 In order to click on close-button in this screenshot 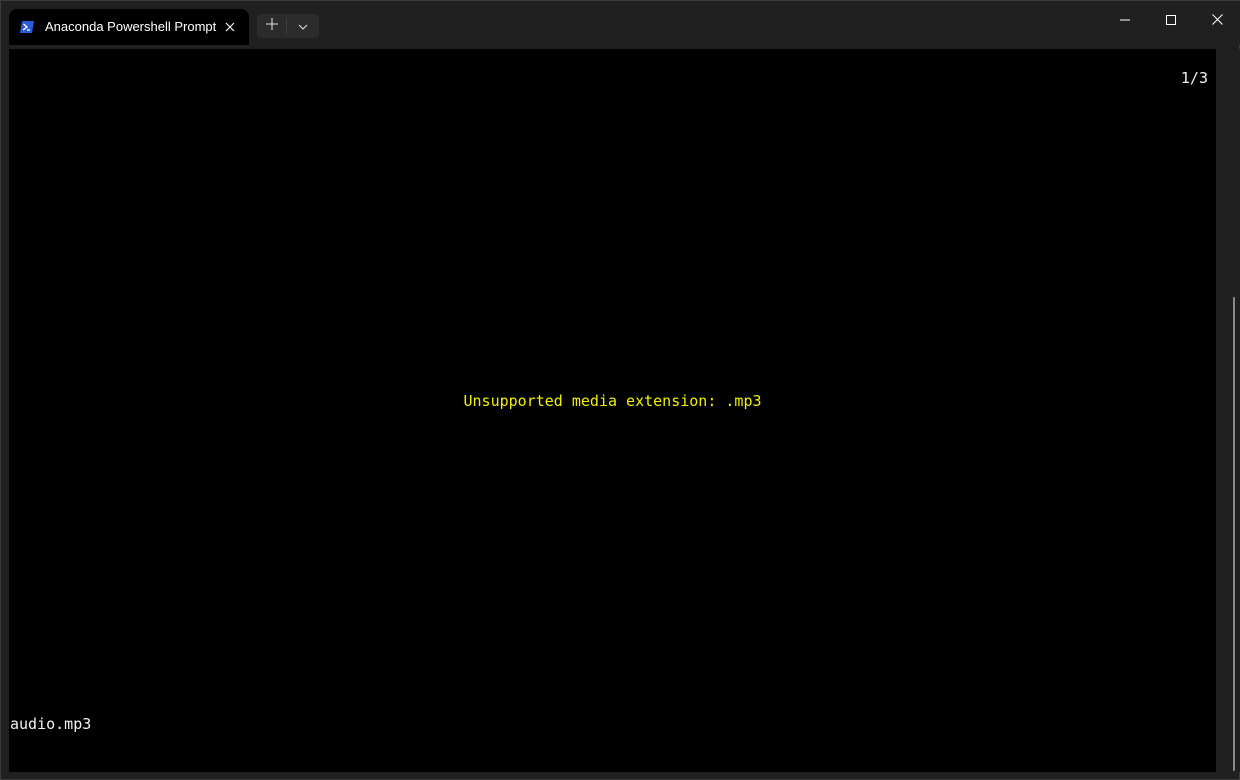, I will do `click(1217, 21)`.